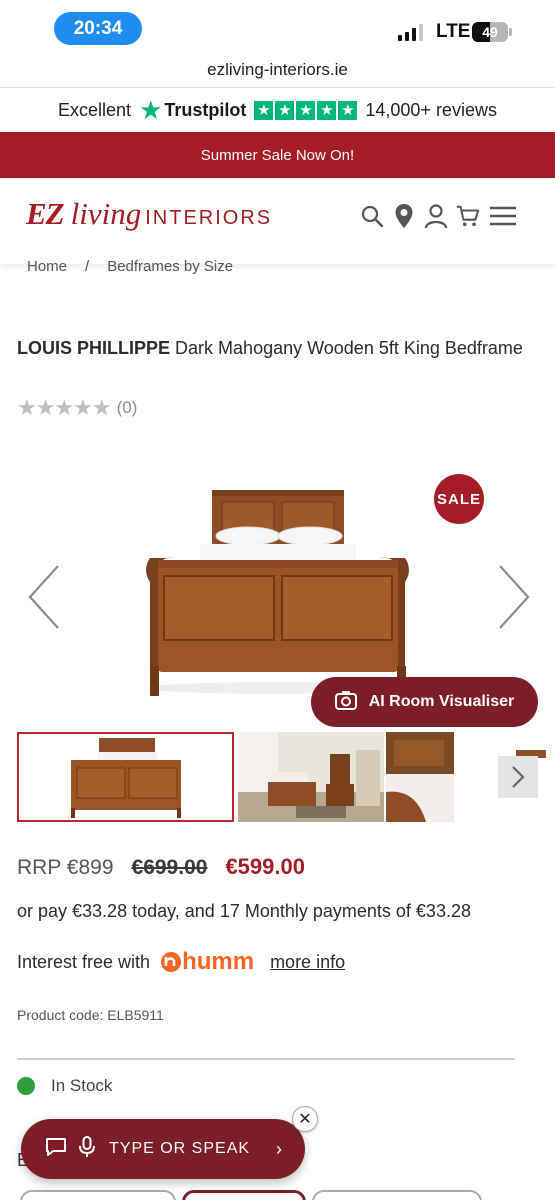 The height and width of the screenshot is (1200, 555). Describe the element at coordinates (459, 499) in the screenshot. I see `sale-badge: SALE` at that location.